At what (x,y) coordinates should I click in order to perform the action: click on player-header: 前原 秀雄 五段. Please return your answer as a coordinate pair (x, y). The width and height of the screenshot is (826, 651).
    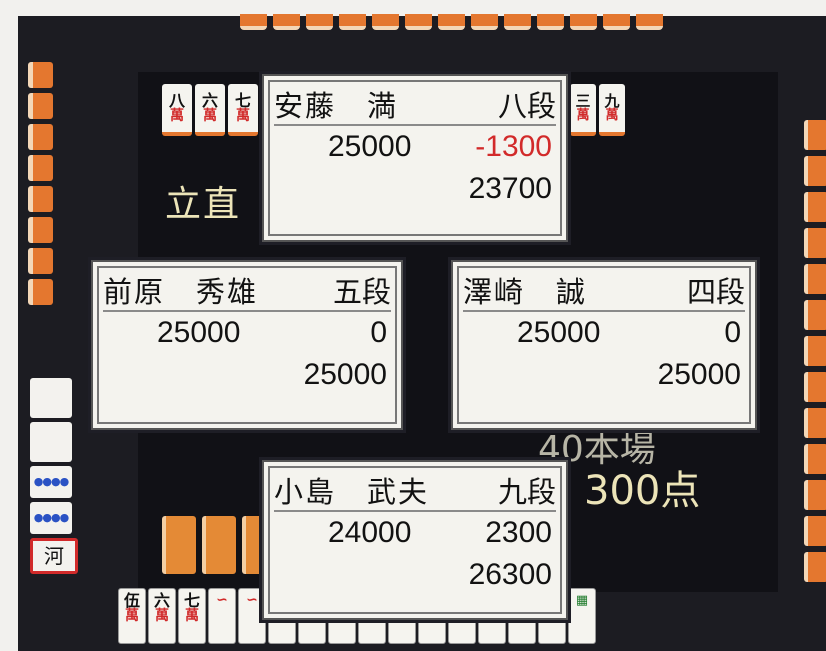
    Looking at the image, I should click on (247, 291).